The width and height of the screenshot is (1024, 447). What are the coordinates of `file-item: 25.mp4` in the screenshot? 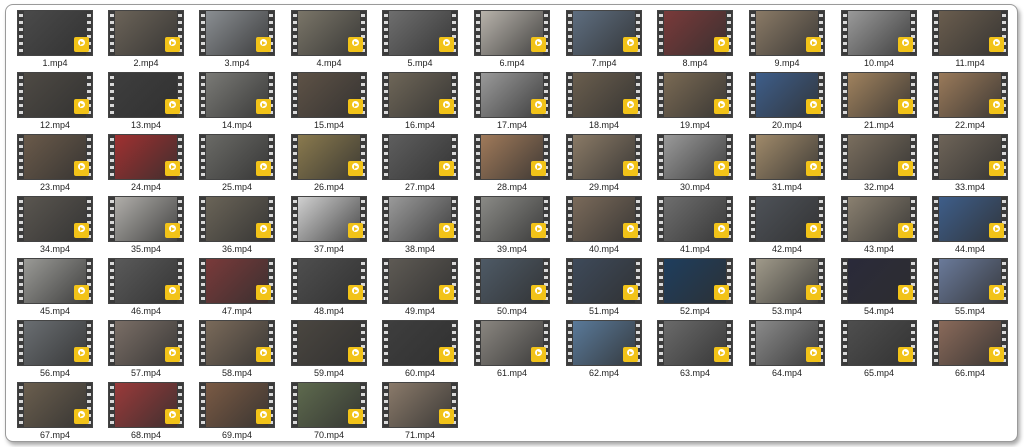 It's located at (237, 164).